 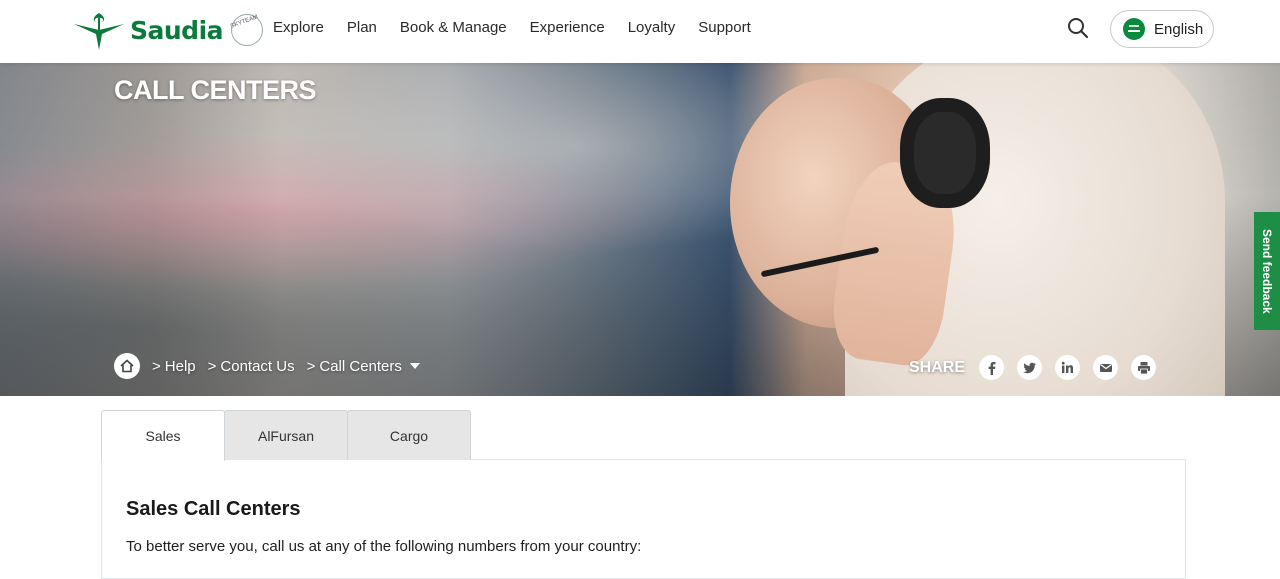 I want to click on linkedin-icon, so click(x=1068, y=367).